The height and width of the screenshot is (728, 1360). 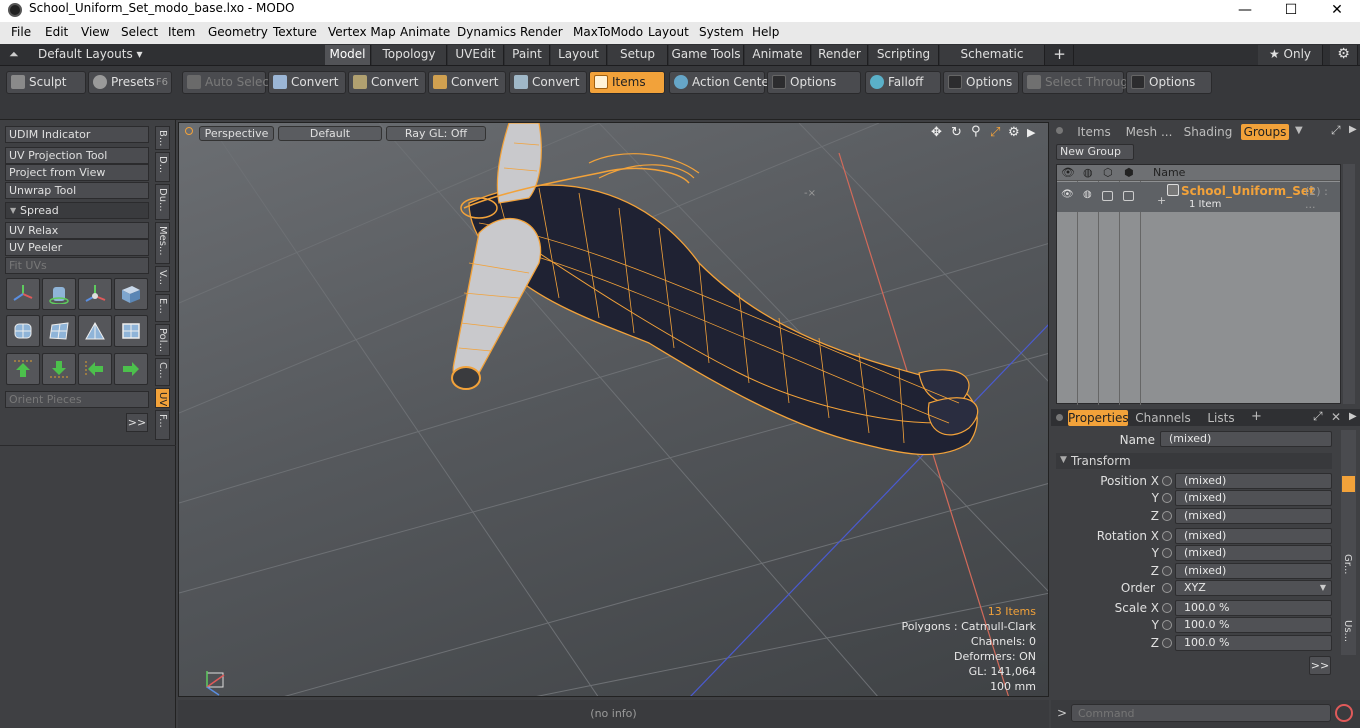 I want to click on align-down-icon-button, so click(x=59, y=369).